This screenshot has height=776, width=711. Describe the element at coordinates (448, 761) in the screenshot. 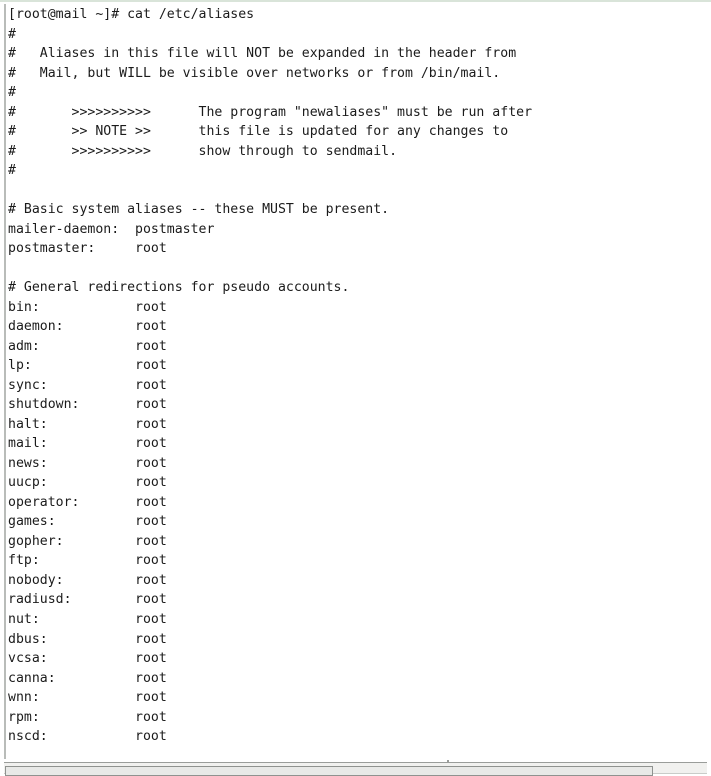

I see `scrollbar-tick-mark` at that location.